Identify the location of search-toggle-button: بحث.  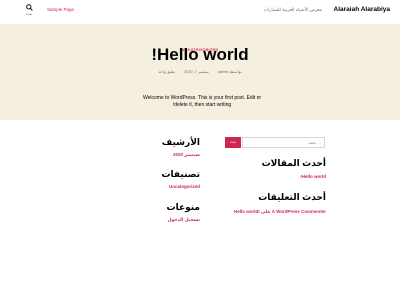
(29, 13).